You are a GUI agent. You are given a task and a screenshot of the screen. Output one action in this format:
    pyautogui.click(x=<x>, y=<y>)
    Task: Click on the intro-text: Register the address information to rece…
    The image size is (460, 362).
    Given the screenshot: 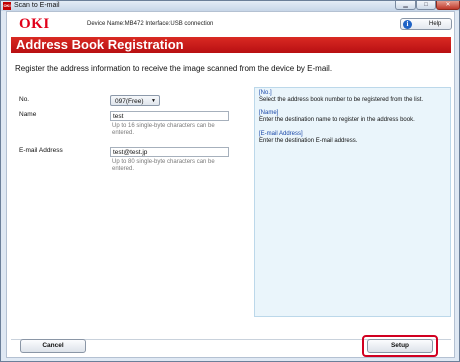 What is the action you would take?
    pyautogui.click(x=174, y=68)
    